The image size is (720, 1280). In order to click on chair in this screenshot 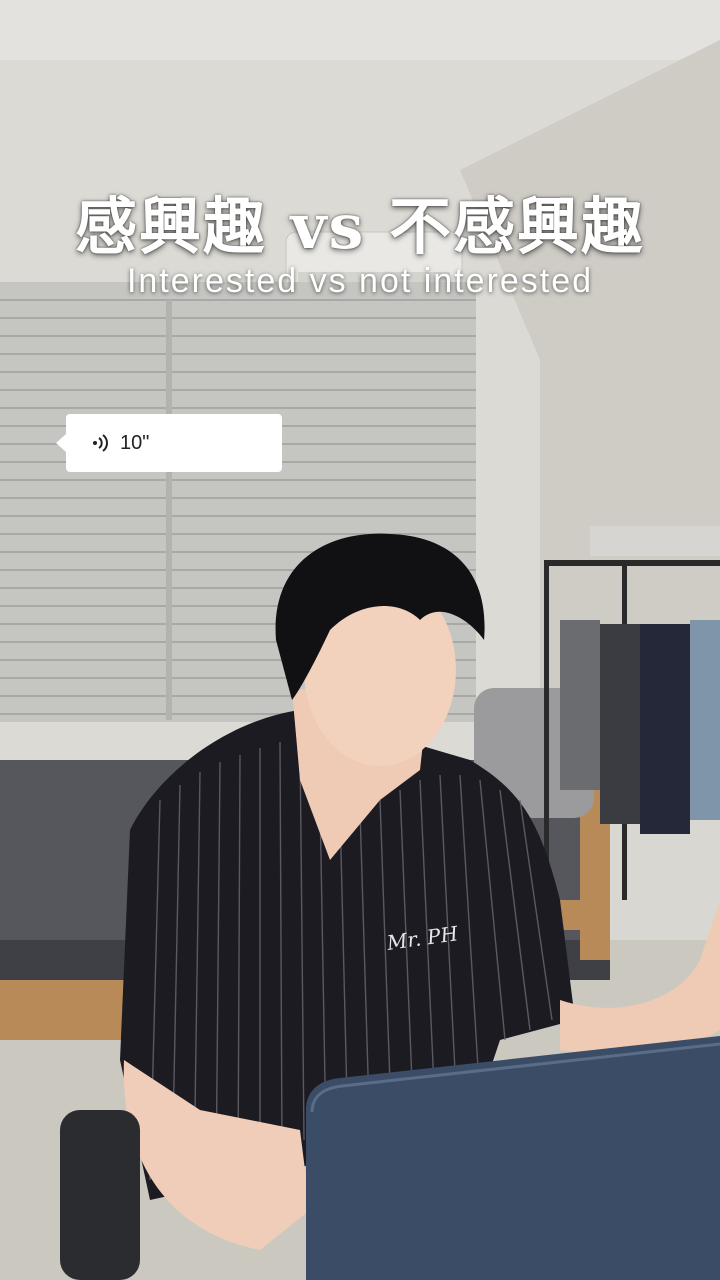, I will do `click(100, 1195)`.